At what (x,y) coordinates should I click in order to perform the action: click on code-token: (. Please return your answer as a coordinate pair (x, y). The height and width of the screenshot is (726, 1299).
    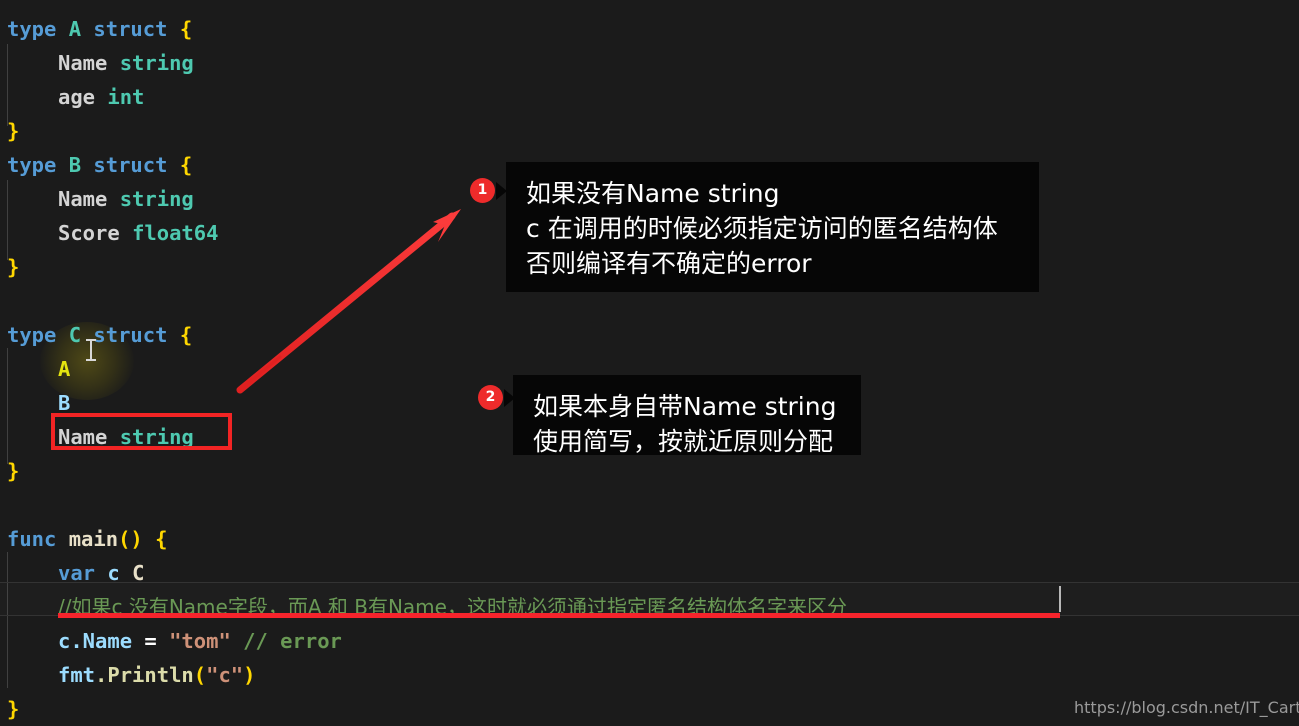
    Looking at the image, I should click on (200, 675).